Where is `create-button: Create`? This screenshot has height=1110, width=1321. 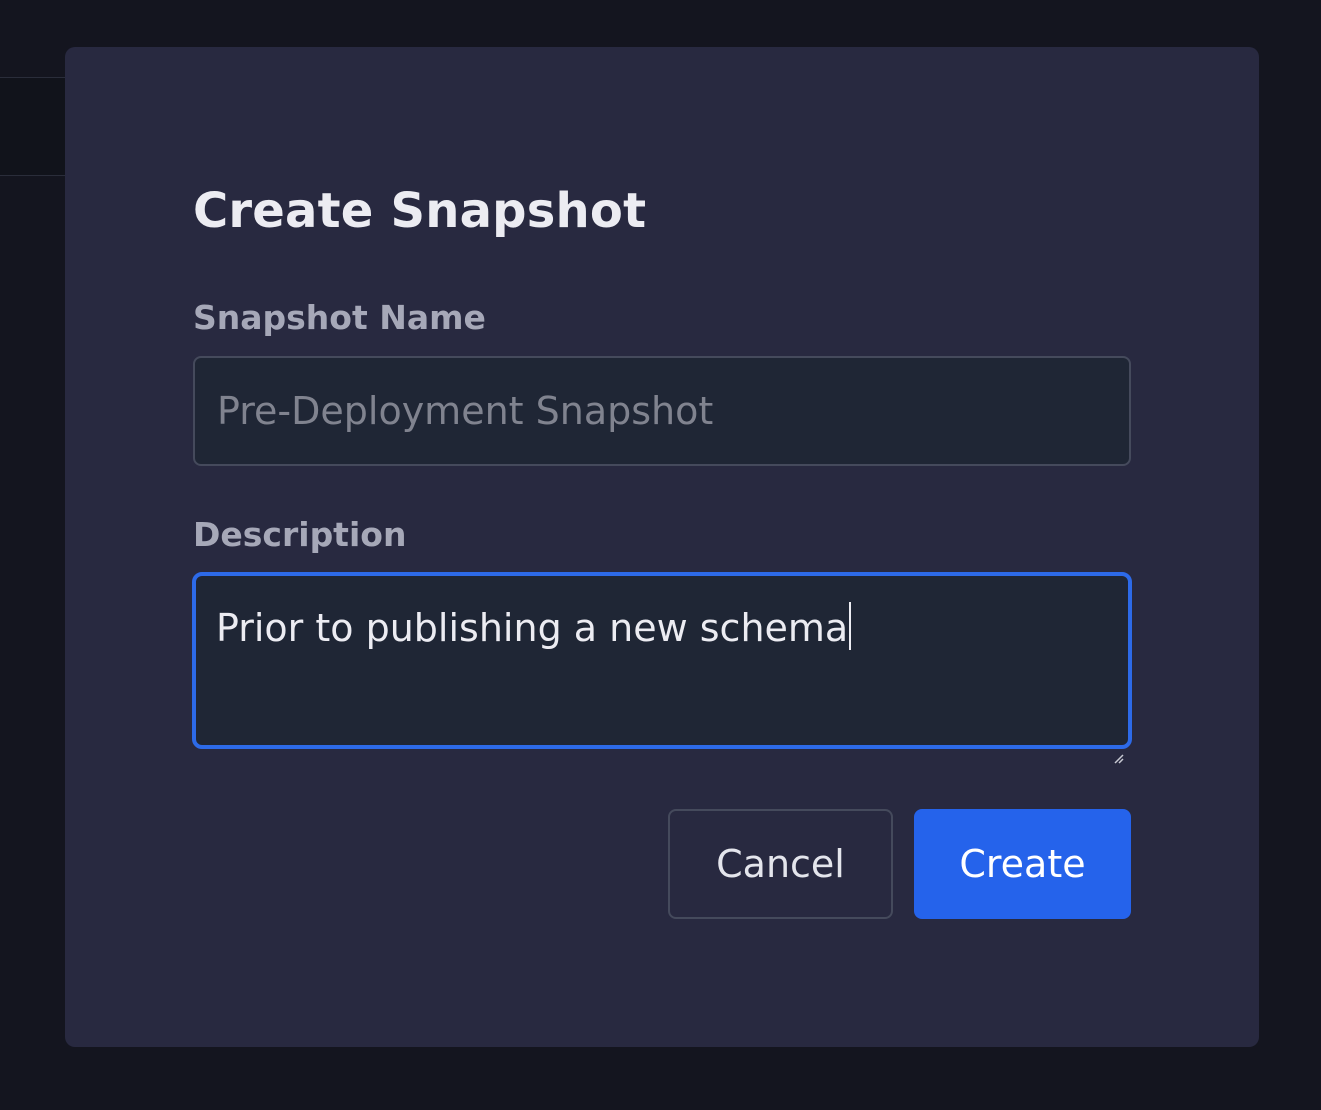
create-button: Create is located at coordinates (1022, 864).